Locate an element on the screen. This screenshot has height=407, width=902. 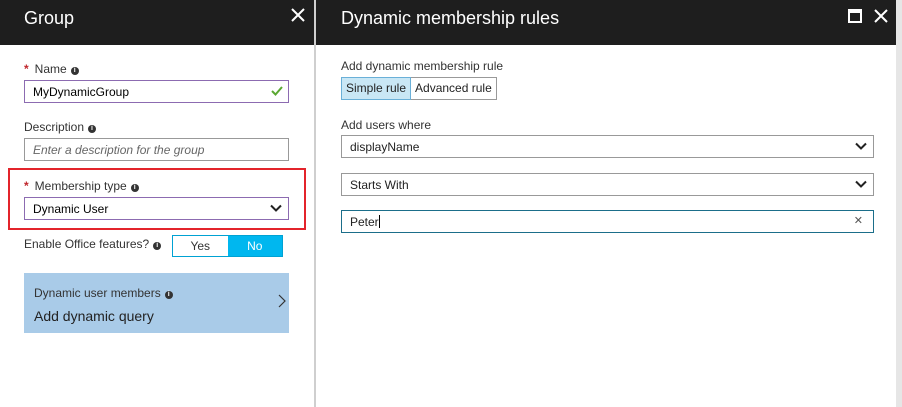
description-placeholder: Enter a description for the group is located at coordinates (119, 150).